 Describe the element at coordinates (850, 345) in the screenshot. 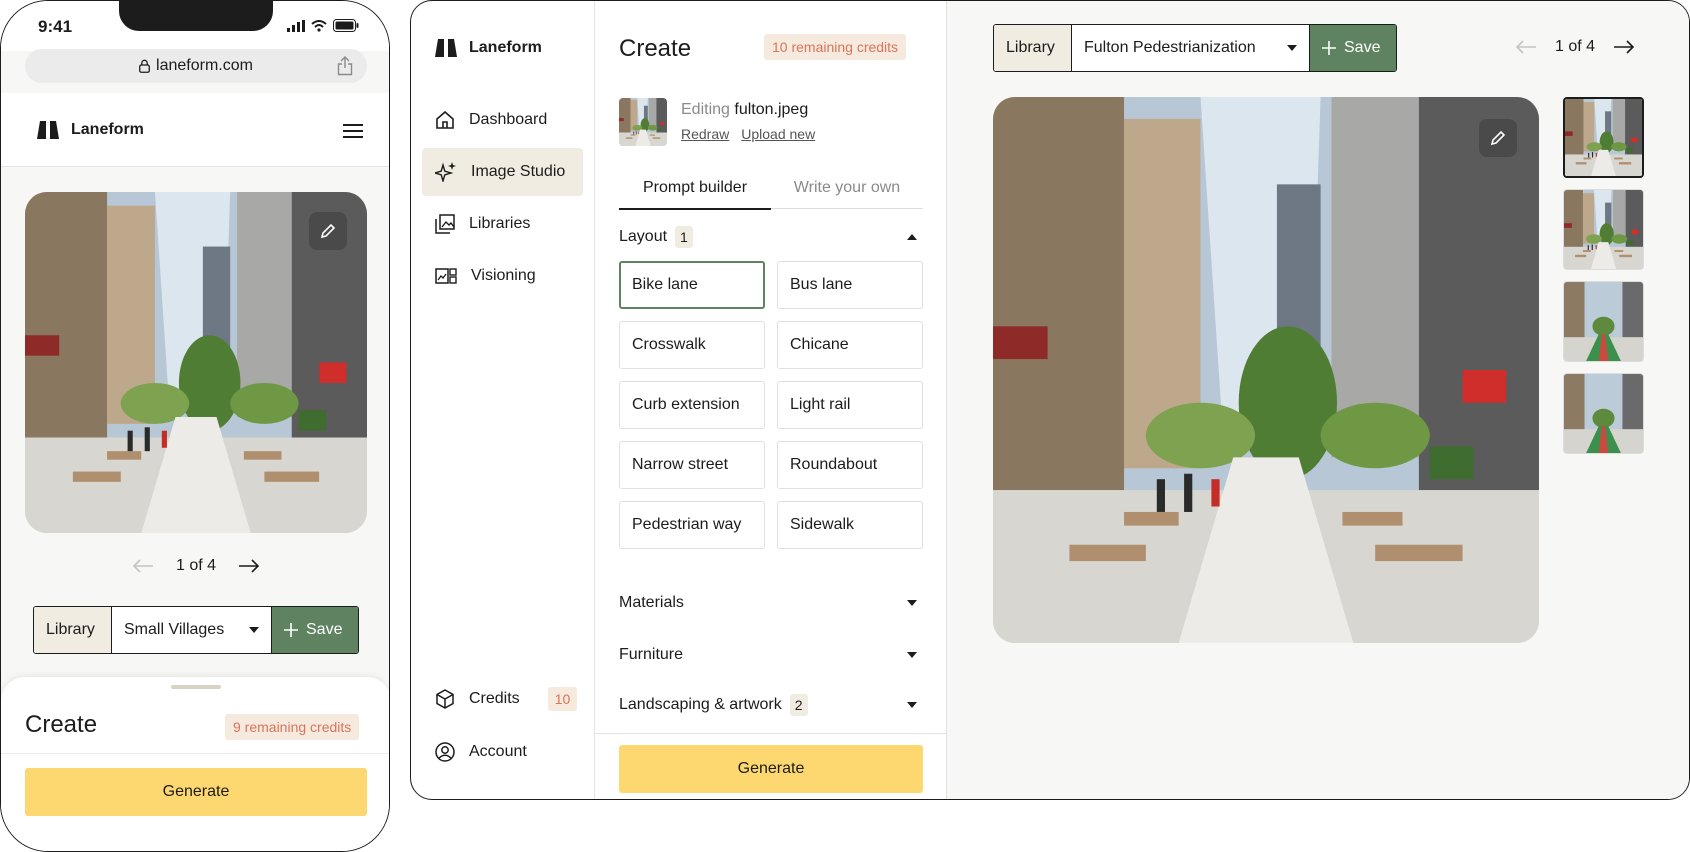

I see `option-chicane: Chicane` at that location.